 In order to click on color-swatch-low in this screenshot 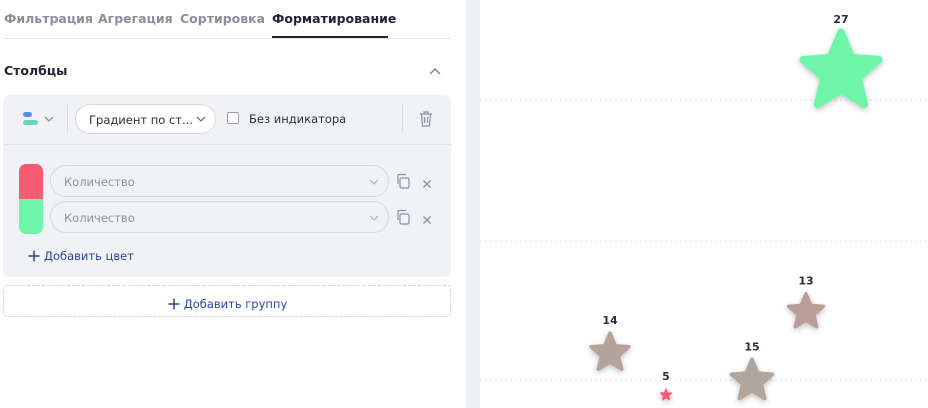, I will do `click(31, 181)`.